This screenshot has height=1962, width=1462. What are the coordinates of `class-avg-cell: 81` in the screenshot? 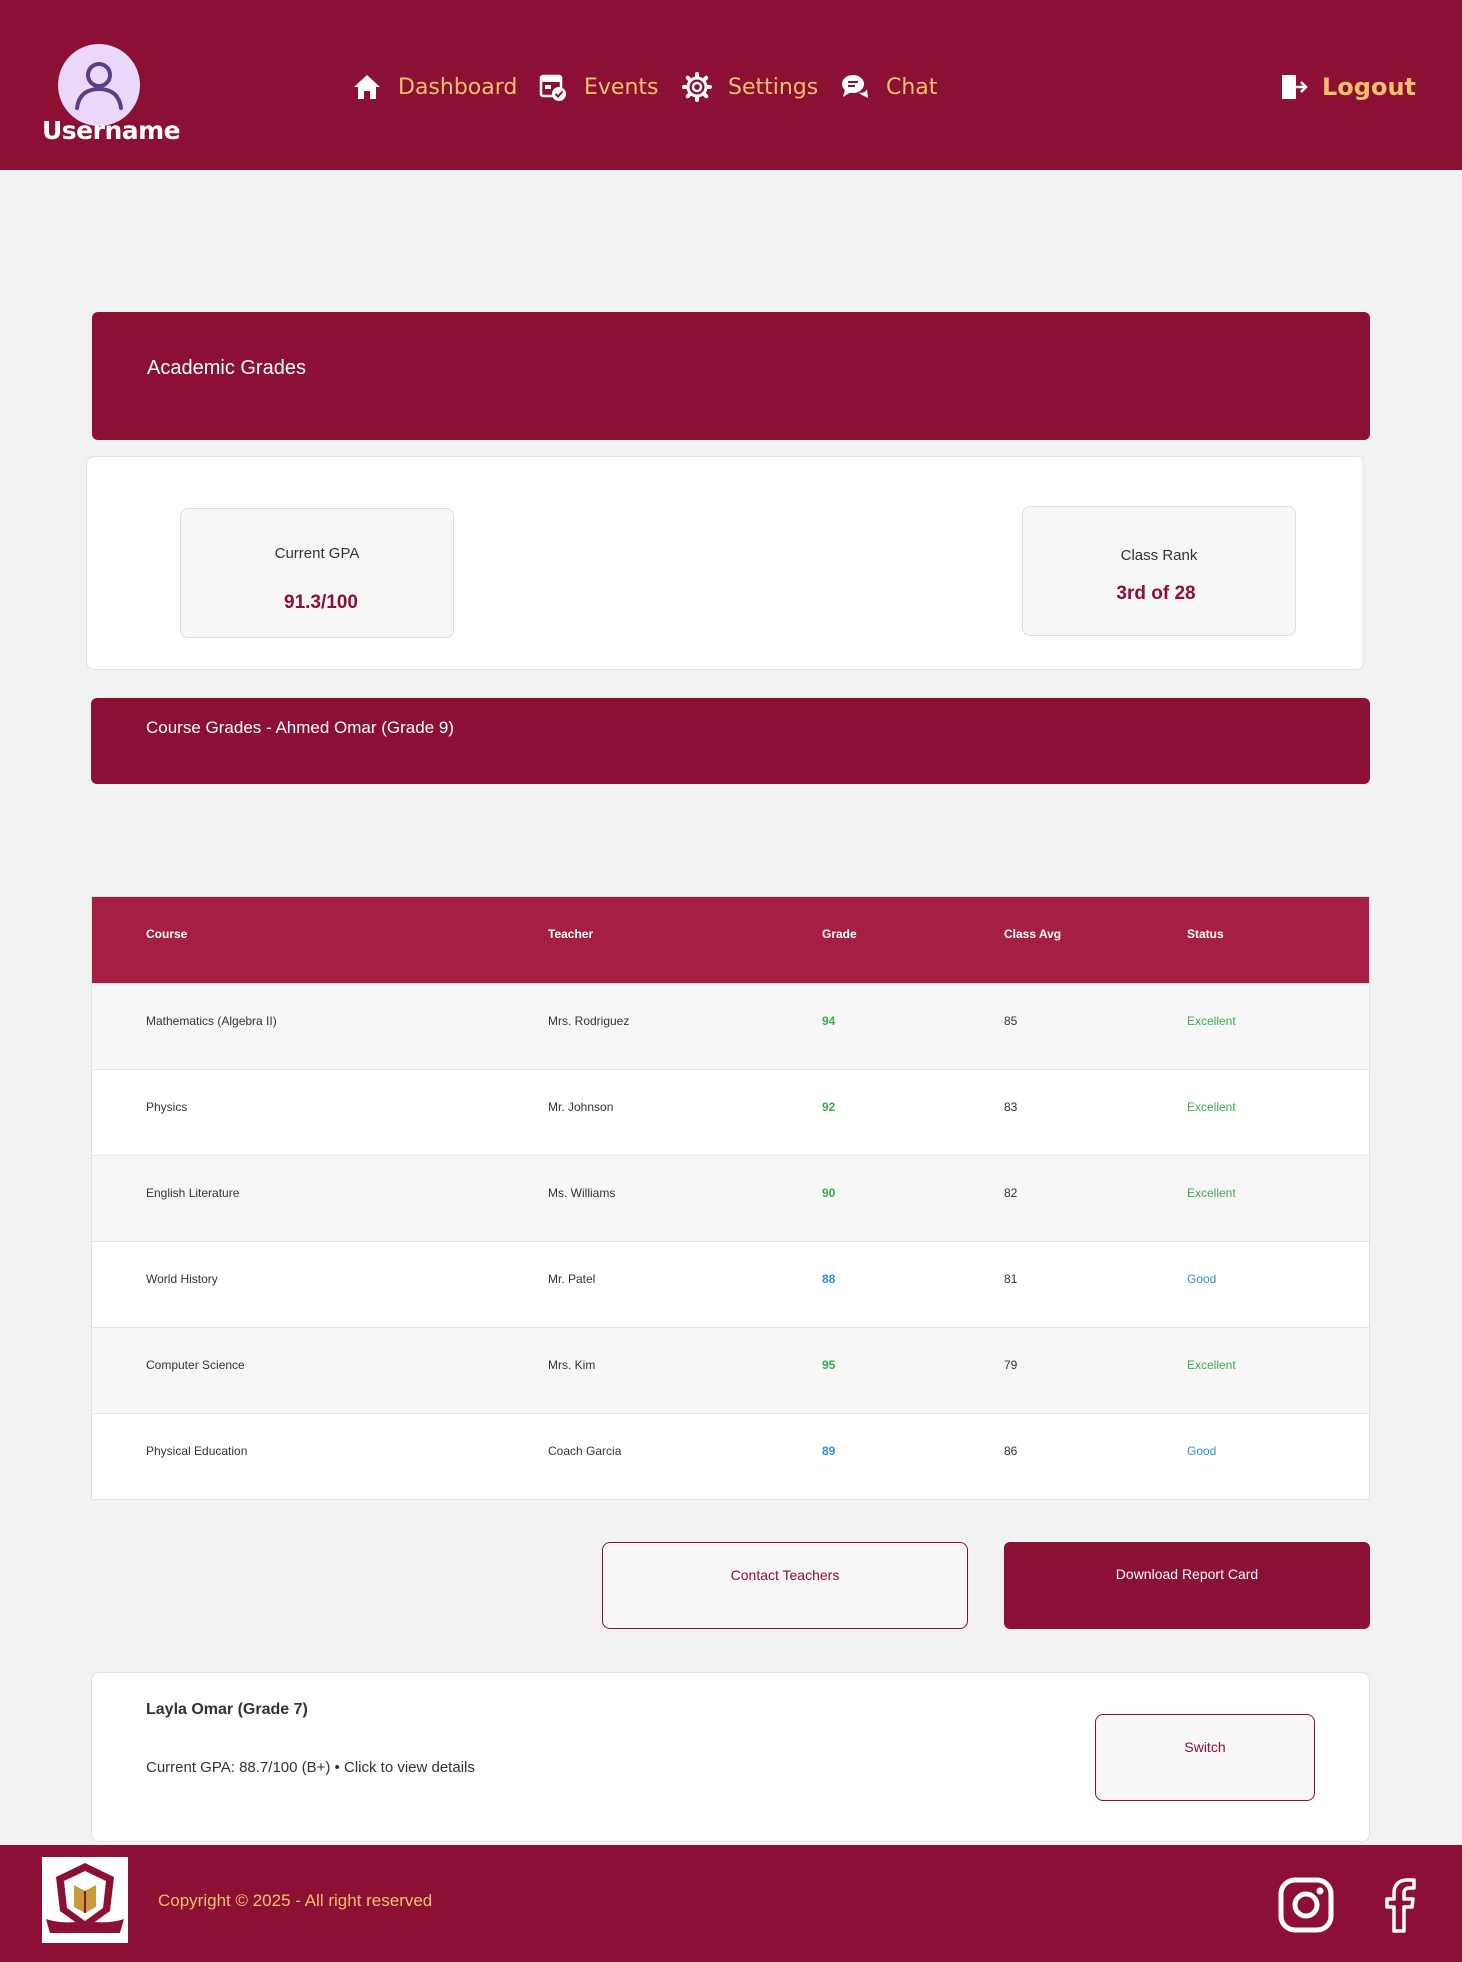 It's located at (1011, 1279).